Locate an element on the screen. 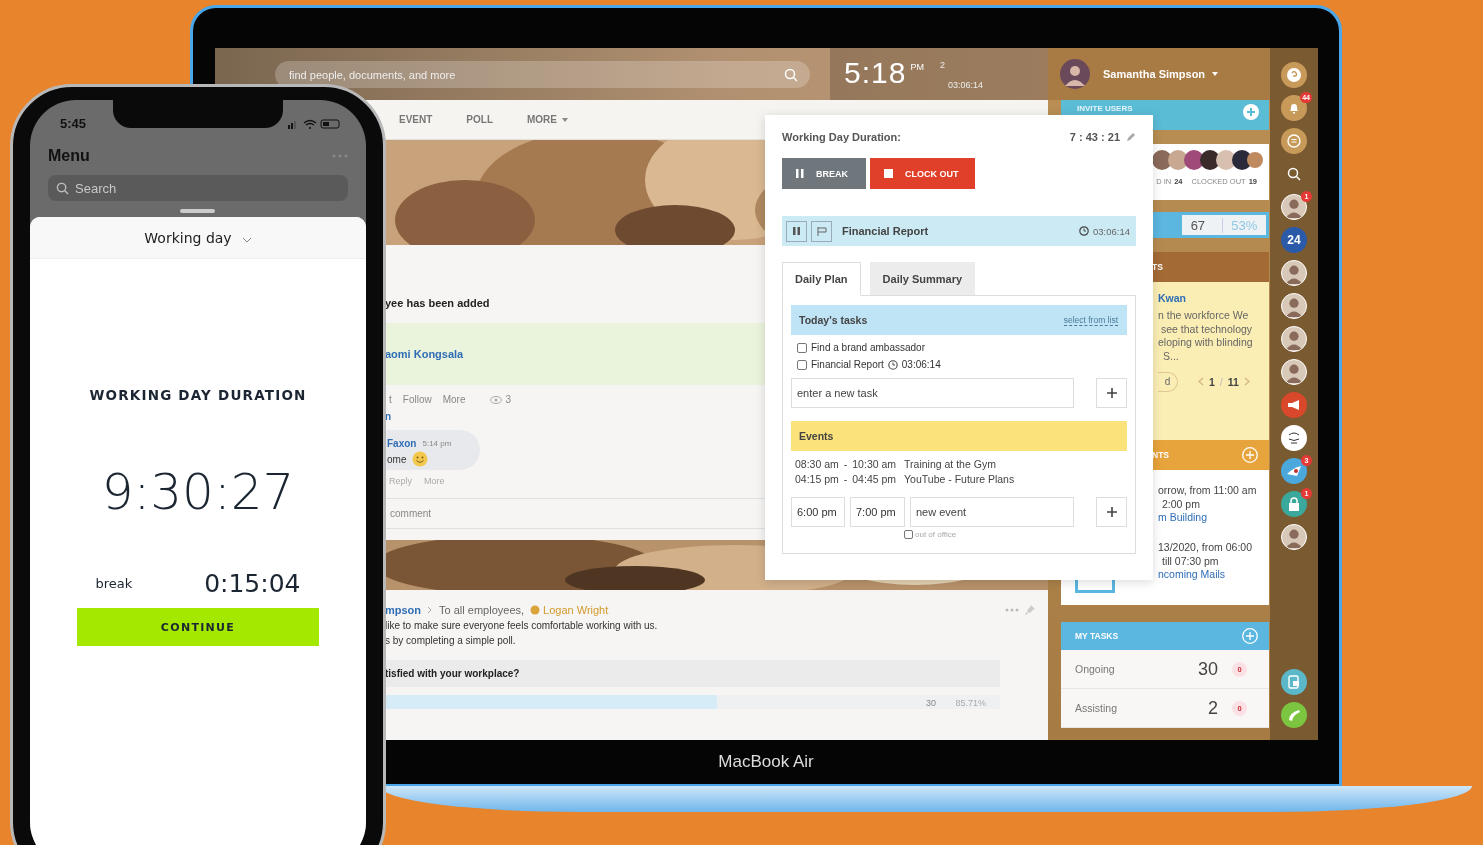  rail-icon: 24 is located at coordinates (1294, 240).